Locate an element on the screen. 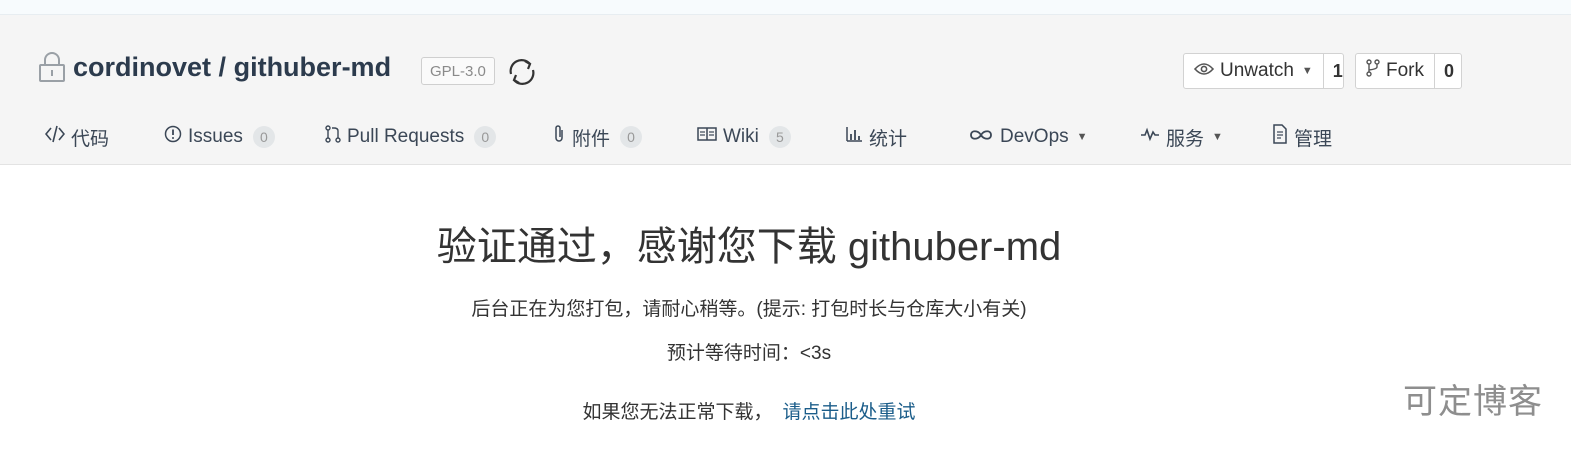 This screenshot has width=1571, height=451. license-badge: GPL-3.0 is located at coordinates (458, 71).